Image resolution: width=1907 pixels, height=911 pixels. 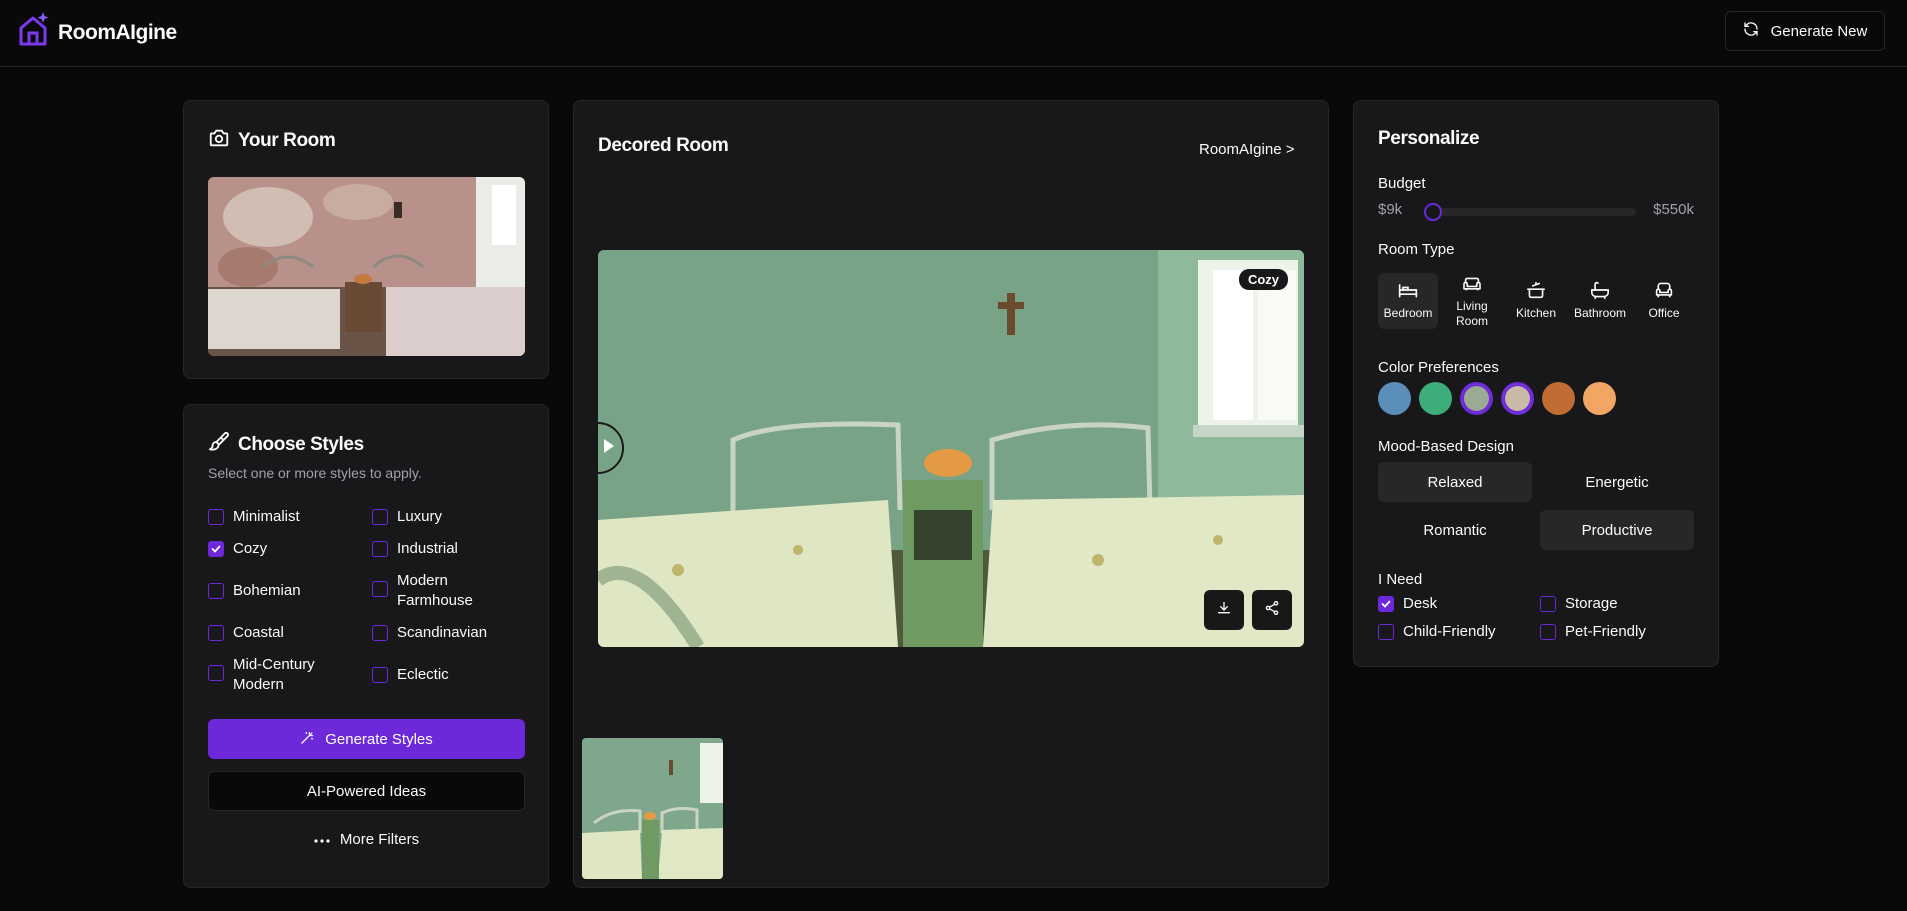 I want to click on download-button, so click(x=1224, y=610).